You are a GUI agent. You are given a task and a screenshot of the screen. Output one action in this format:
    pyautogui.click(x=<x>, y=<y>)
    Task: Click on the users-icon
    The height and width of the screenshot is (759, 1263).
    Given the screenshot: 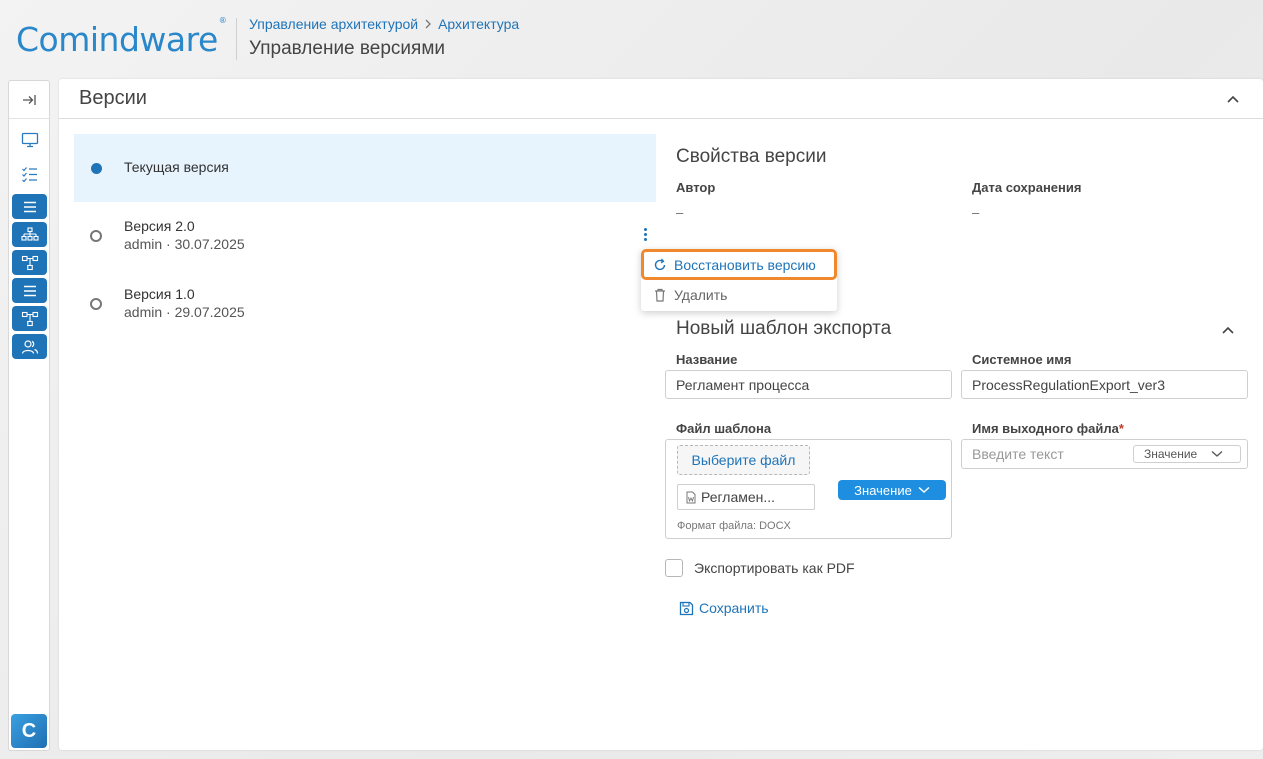 What is the action you would take?
    pyautogui.click(x=29, y=346)
    